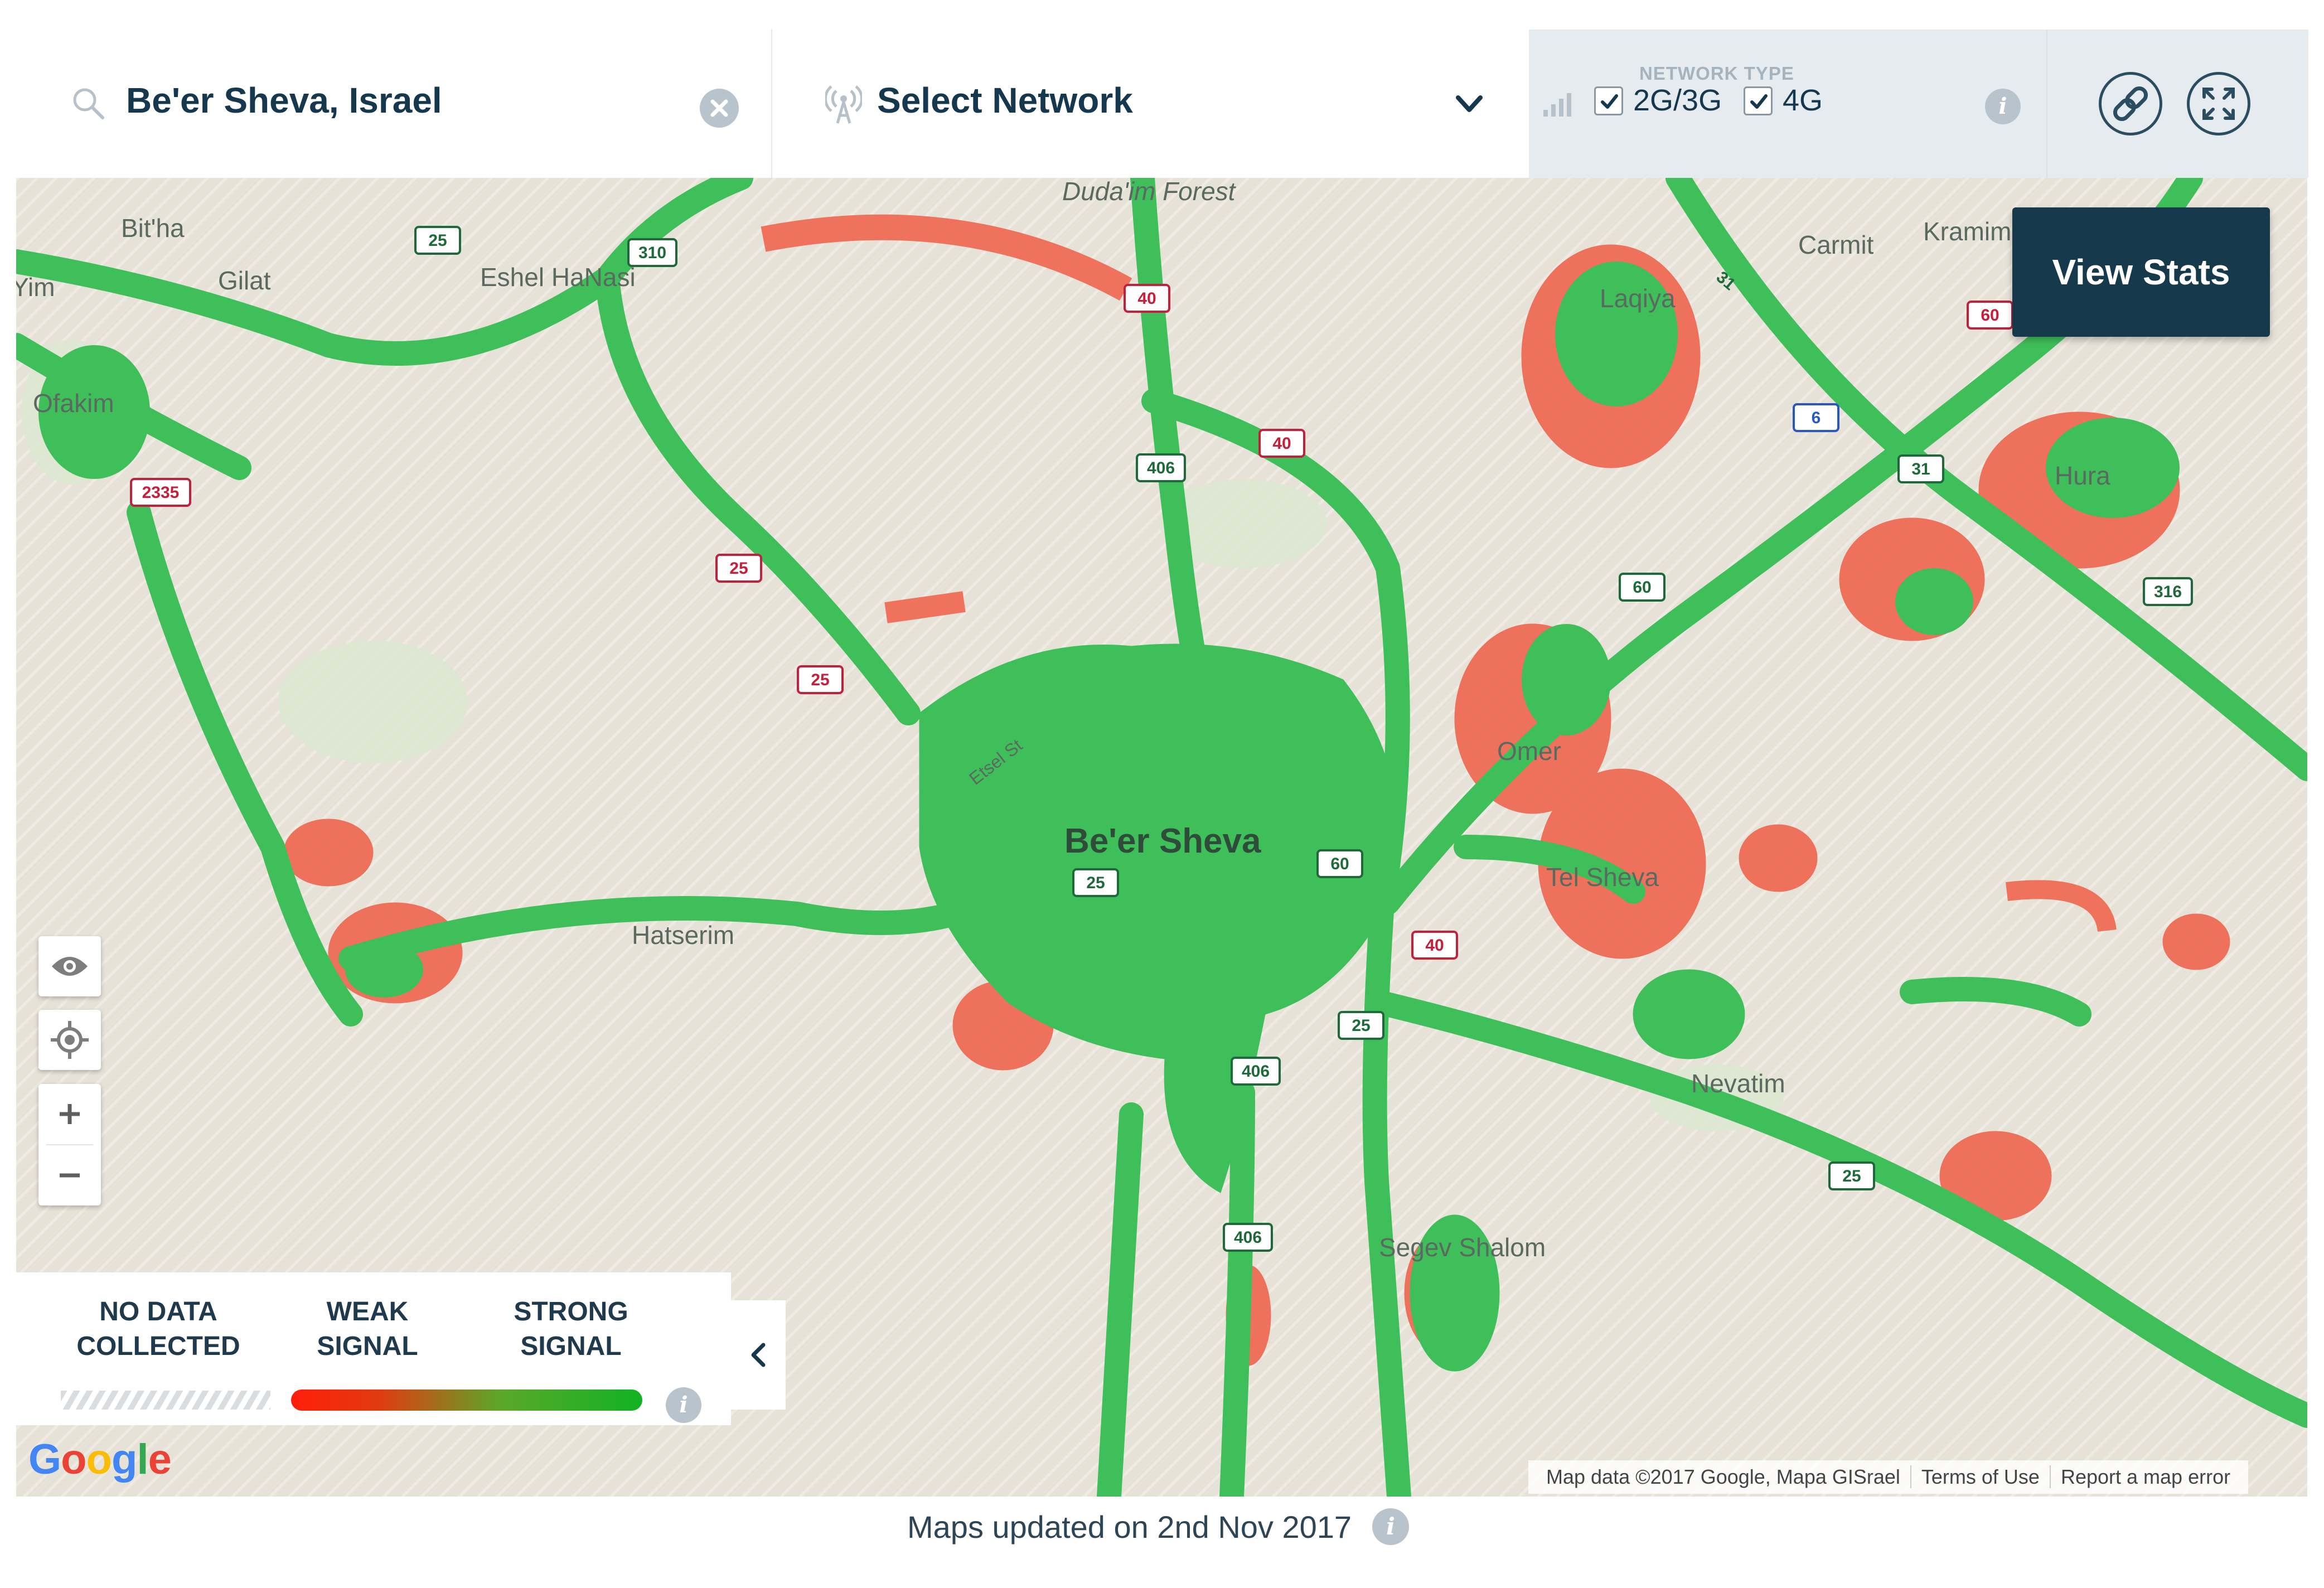 The width and height of the screenshot is (2324, 1588). I want to click on shield-60a: 60, so click(1990, 315).